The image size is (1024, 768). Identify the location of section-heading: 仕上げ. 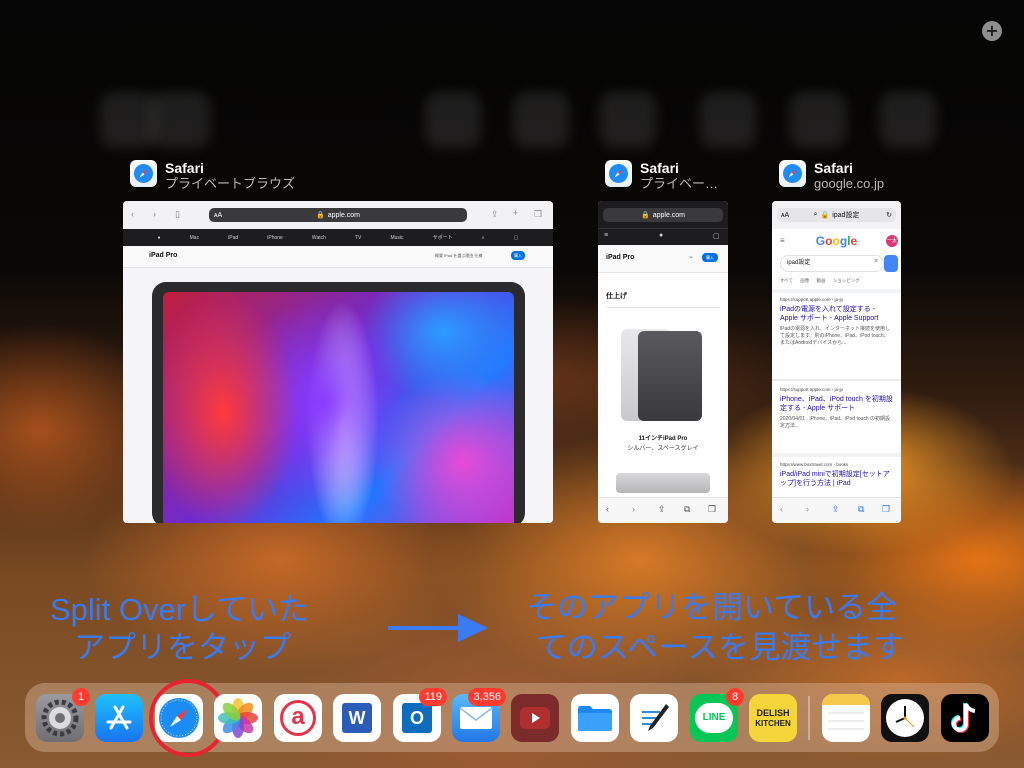
(616, 296).